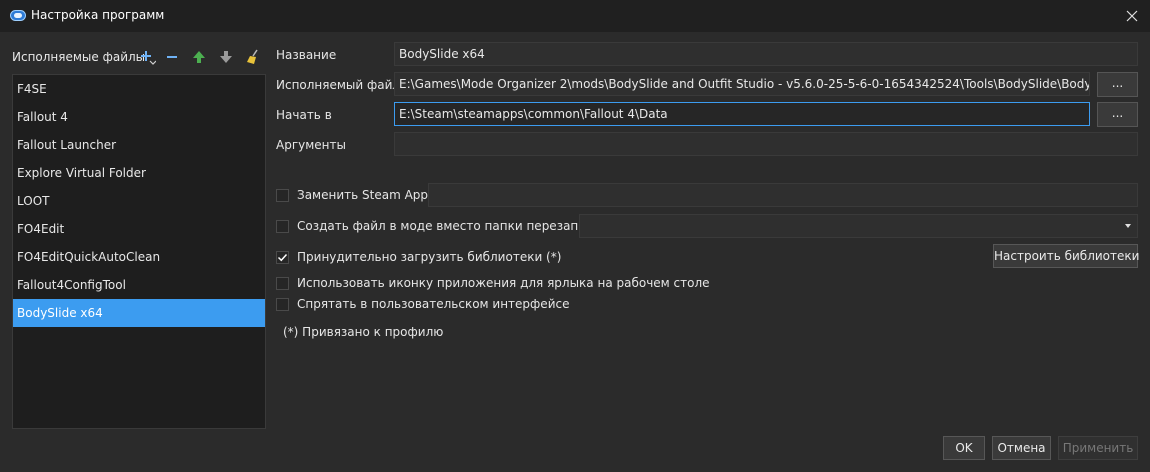 The height and width of the screenshot is (472, 1150). What do you see at coordinates (139, 257) in the screenshot?
I see `list-item: FO4EditQuickAutoClean` at bounding box center [139, 257].